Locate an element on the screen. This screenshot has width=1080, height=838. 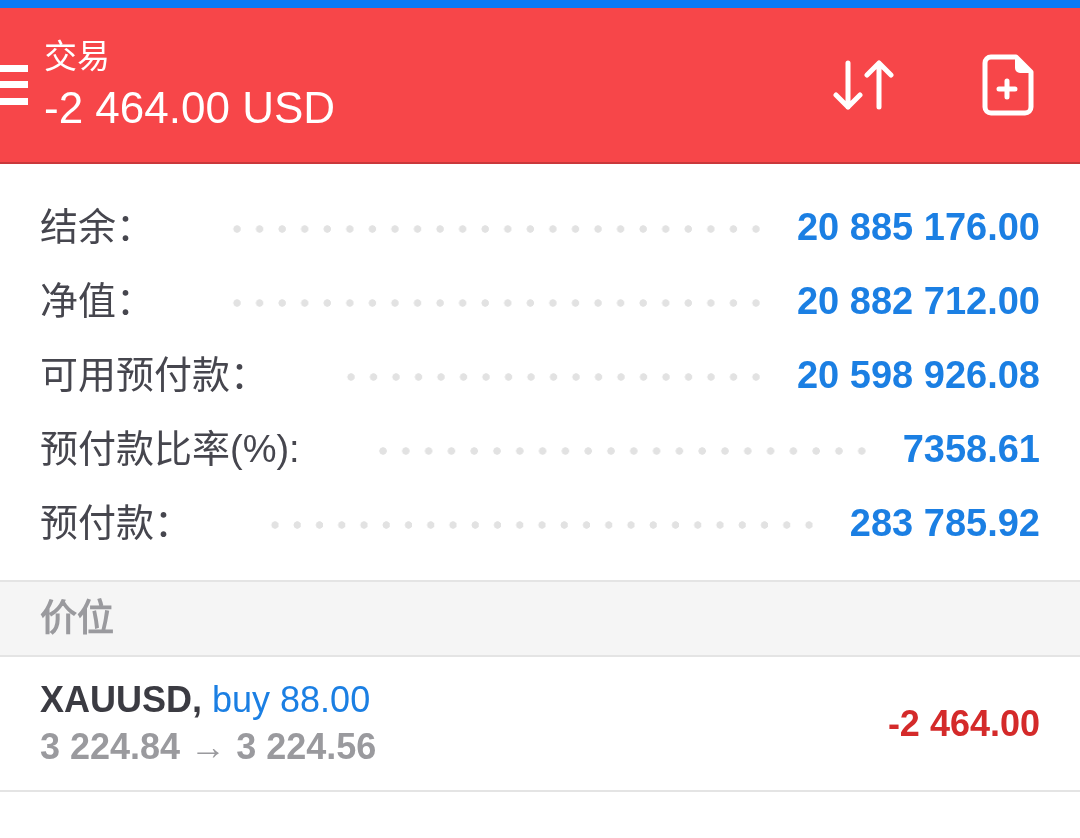
position-order: buy 88.00 is located at coordinates (291, 699).